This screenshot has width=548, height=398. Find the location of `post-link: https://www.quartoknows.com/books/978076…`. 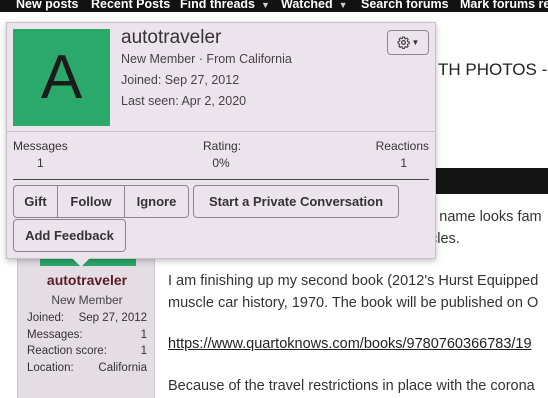

post-link: https://www.quartoknows.com/books/978076… is located at coordinates (350, 344).